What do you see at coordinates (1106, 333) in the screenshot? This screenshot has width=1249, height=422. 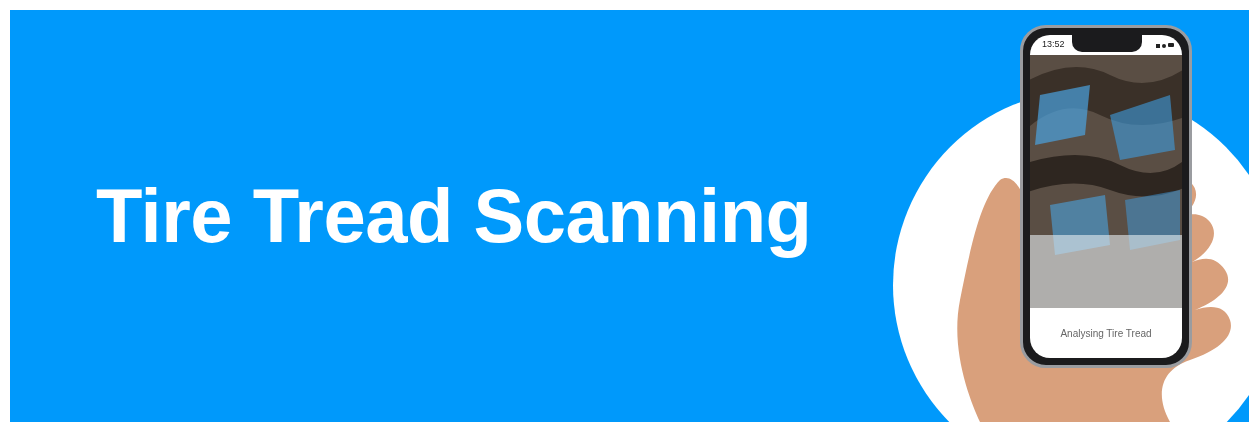 I see `status-caption: Analysing Tire Tread` at bounding box center [1106, 333].